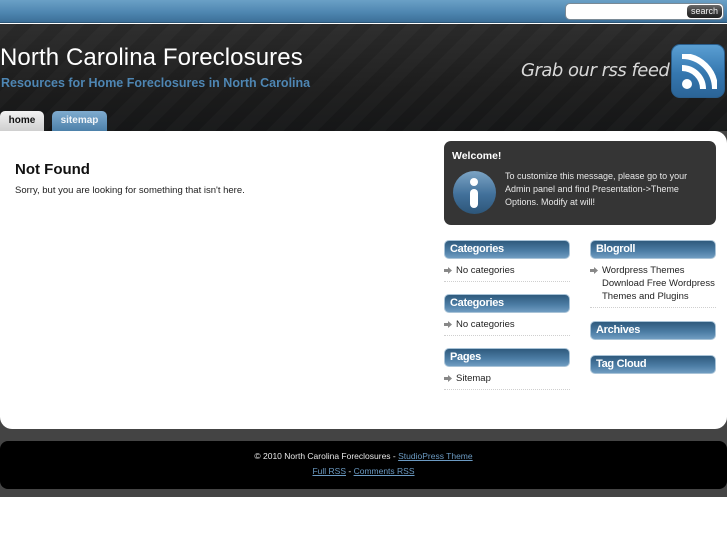  I want to click on search-form: search, so click(644, 11).